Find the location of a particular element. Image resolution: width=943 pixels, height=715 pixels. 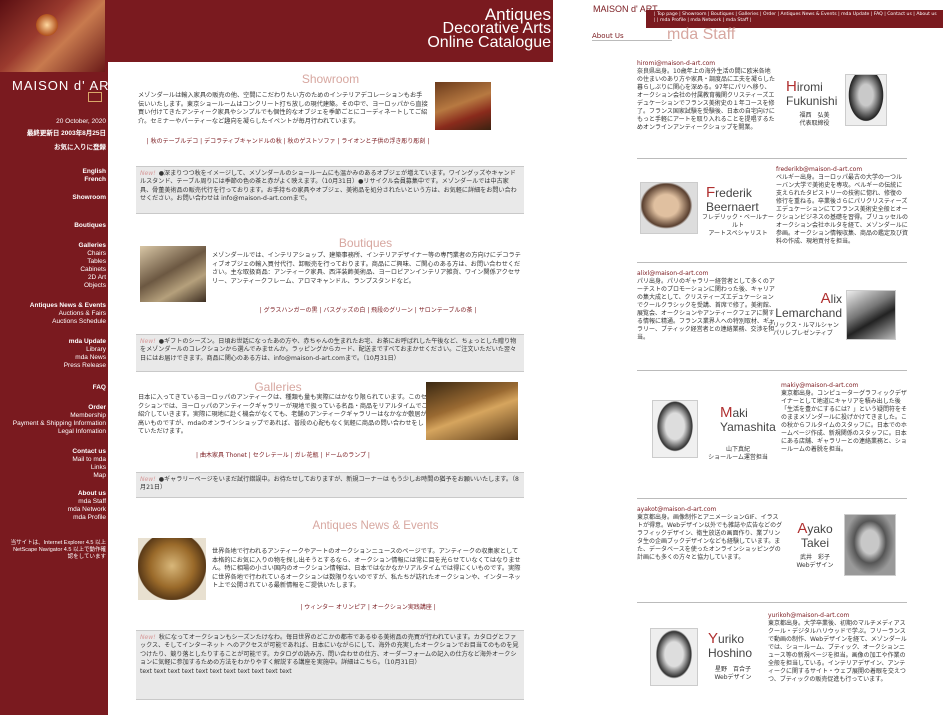

staff-email: yurikoh@maison-d-art.com is located at coordinates (838, 616).